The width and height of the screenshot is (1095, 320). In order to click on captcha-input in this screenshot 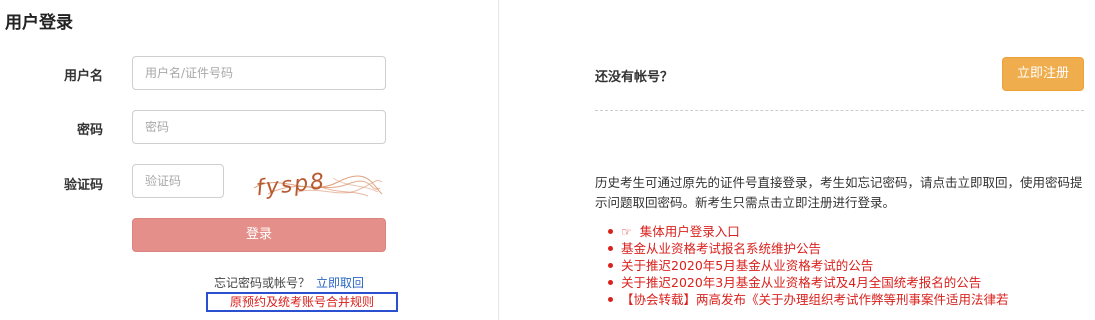, I will do `click(178, 181)`.